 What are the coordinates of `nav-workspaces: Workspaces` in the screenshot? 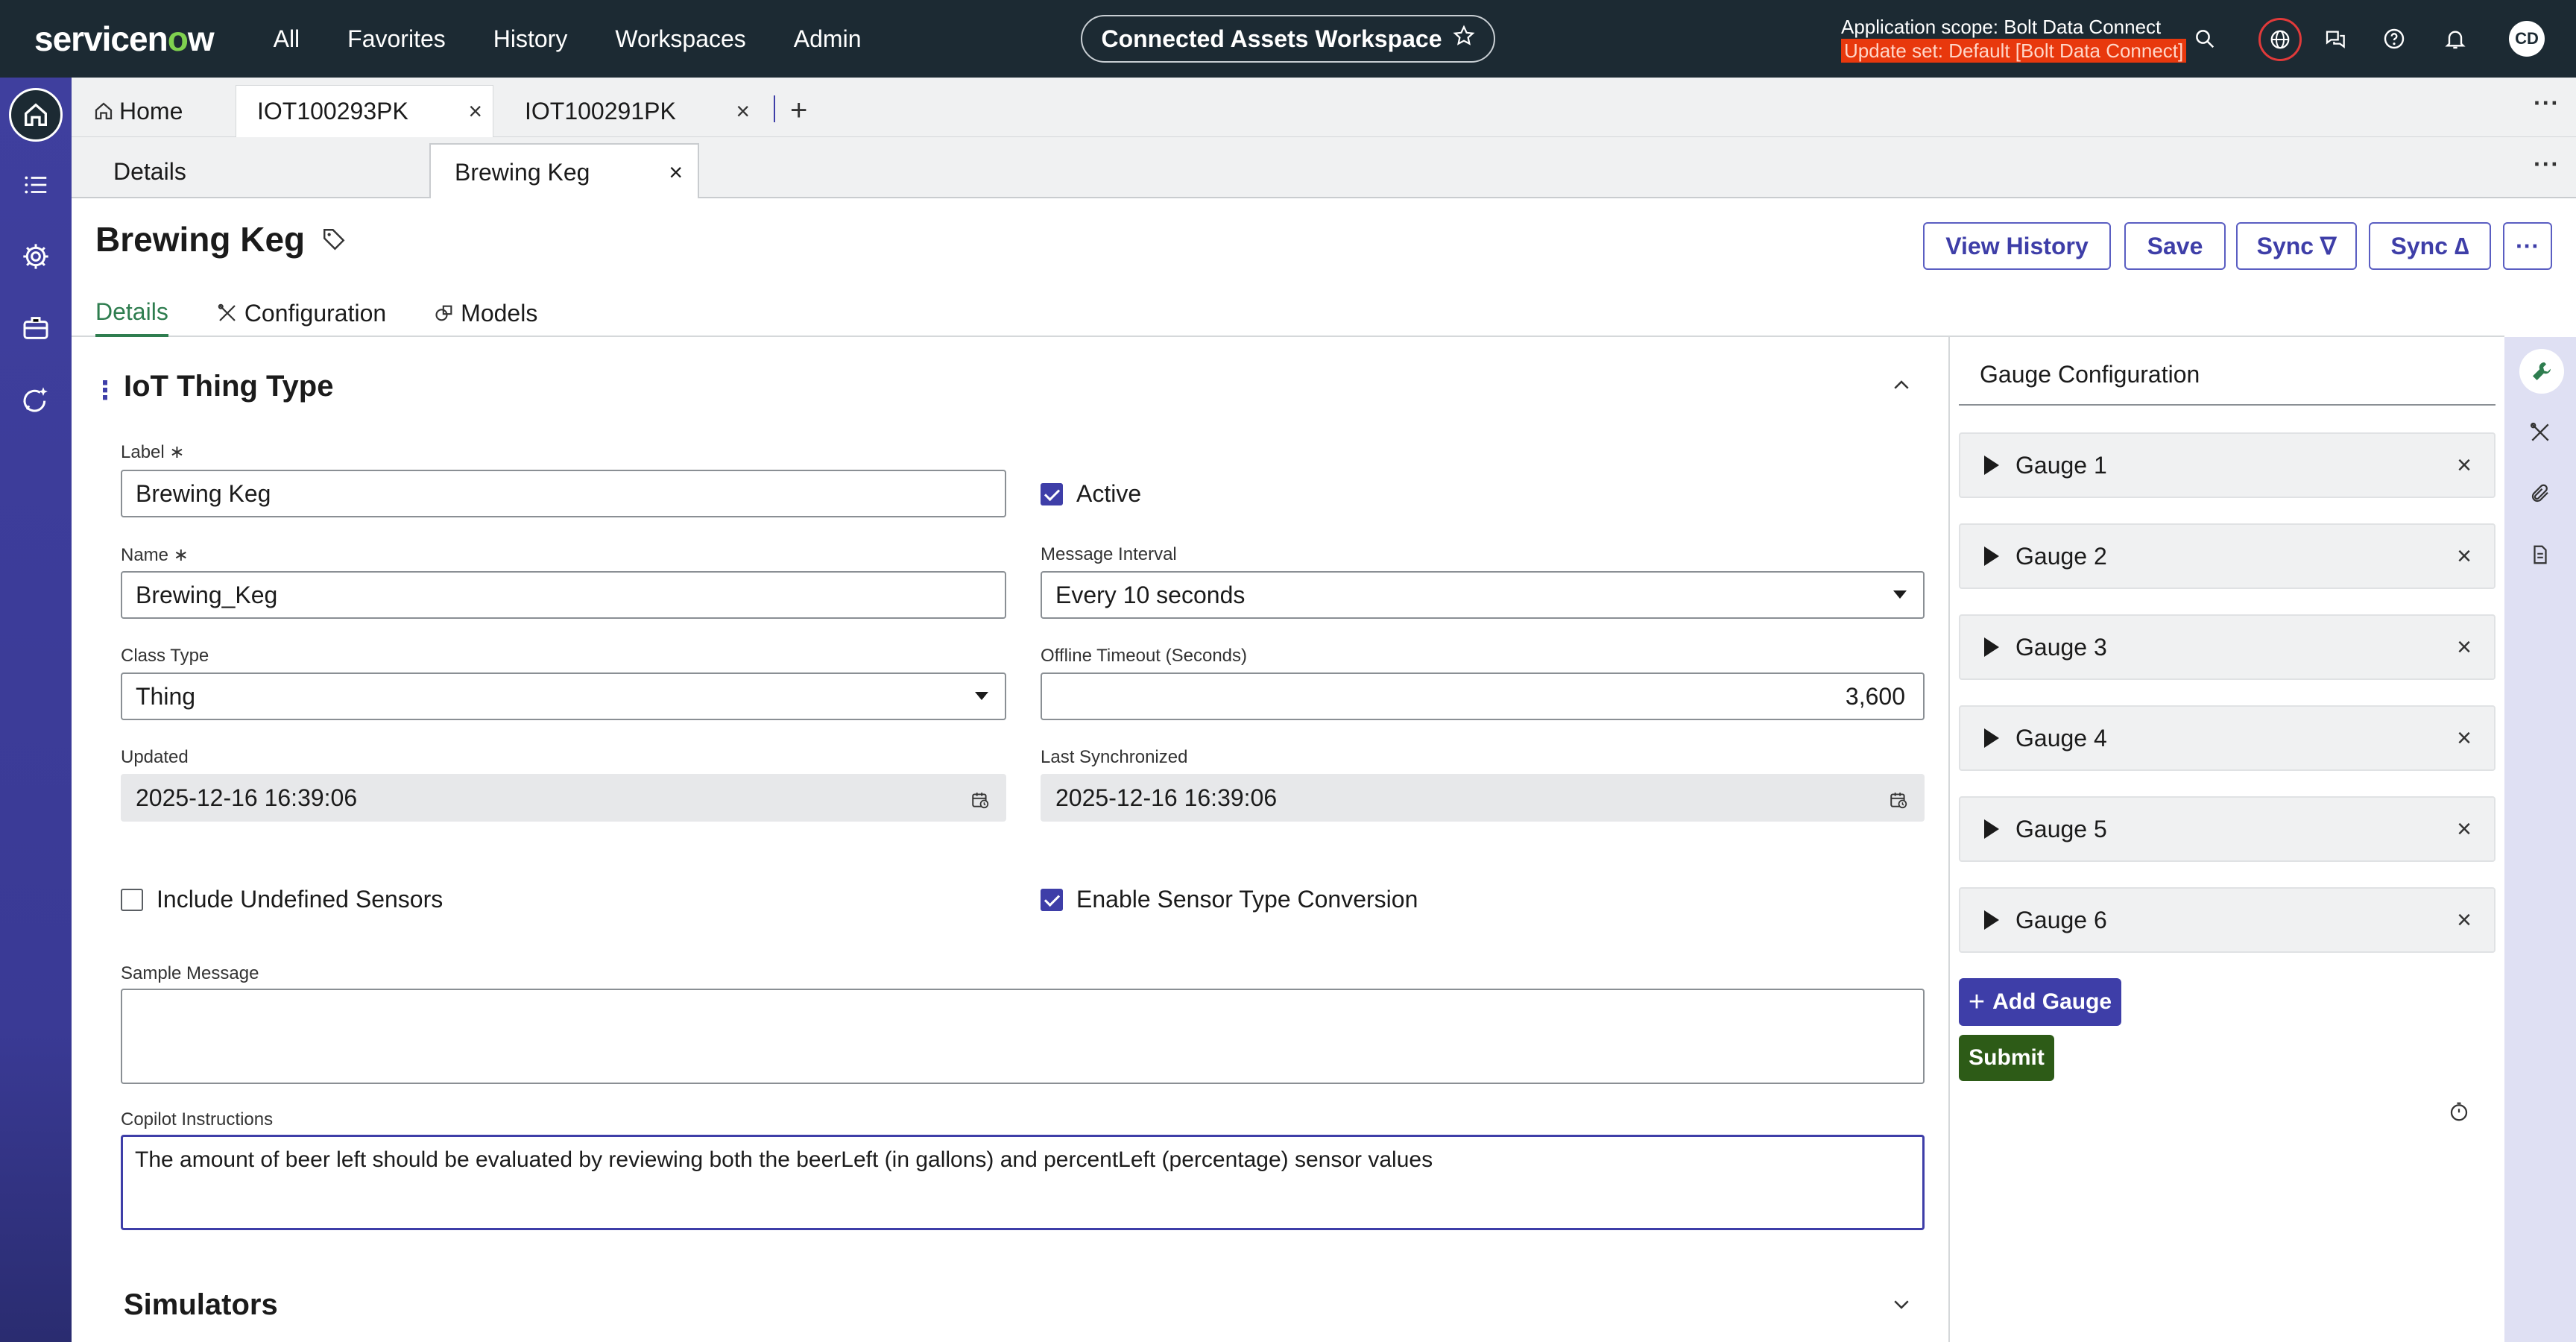 It's located at (680, 39).